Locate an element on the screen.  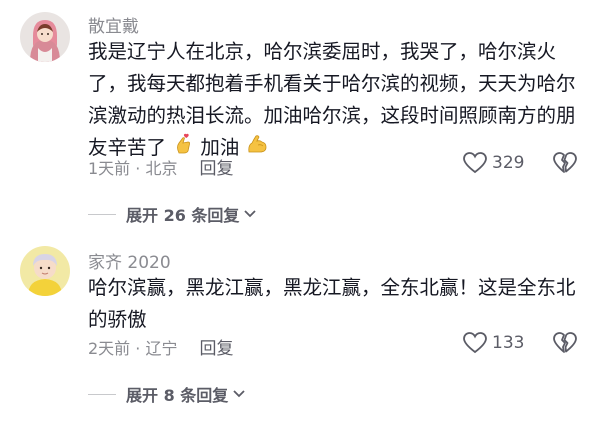
boy-avatar-icon is located at coordinates (45, 271).